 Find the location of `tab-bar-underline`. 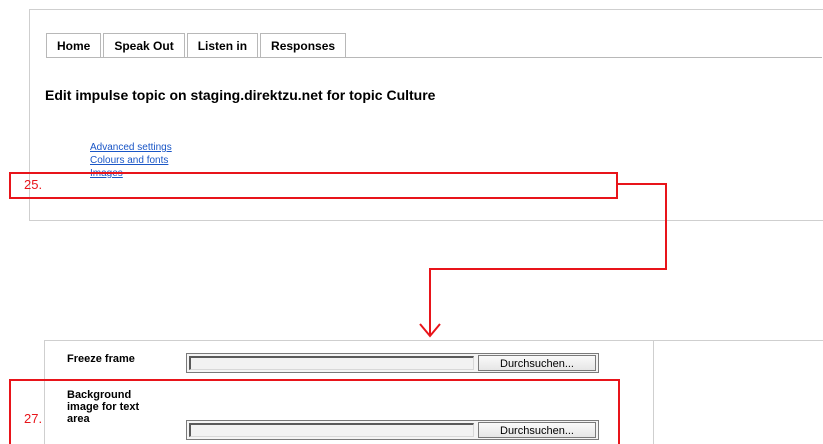

tab-bar-underline is located at coordinates (434, 57).